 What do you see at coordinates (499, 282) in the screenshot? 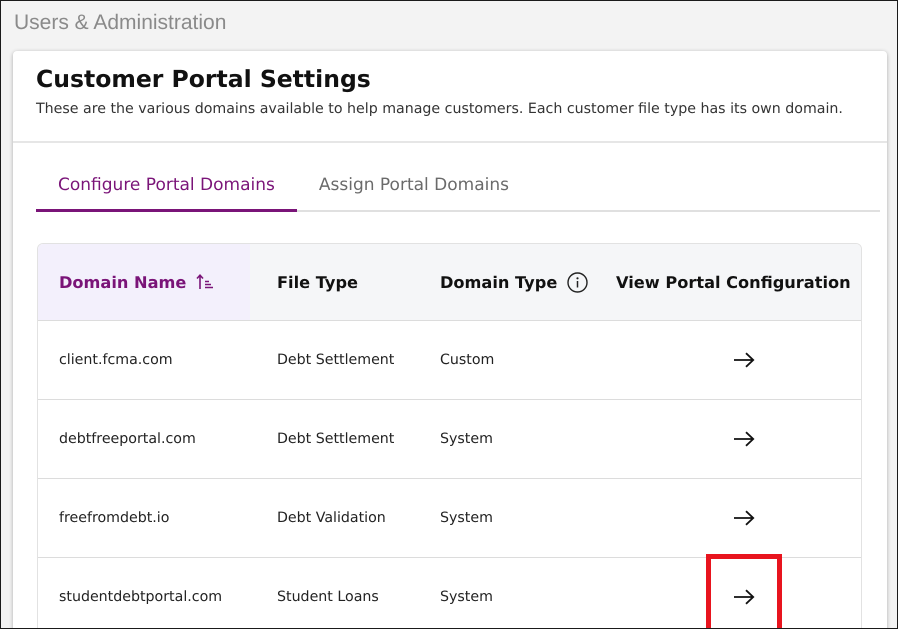
I see `column-header: Domain Type` at bounding box center [499, 282].